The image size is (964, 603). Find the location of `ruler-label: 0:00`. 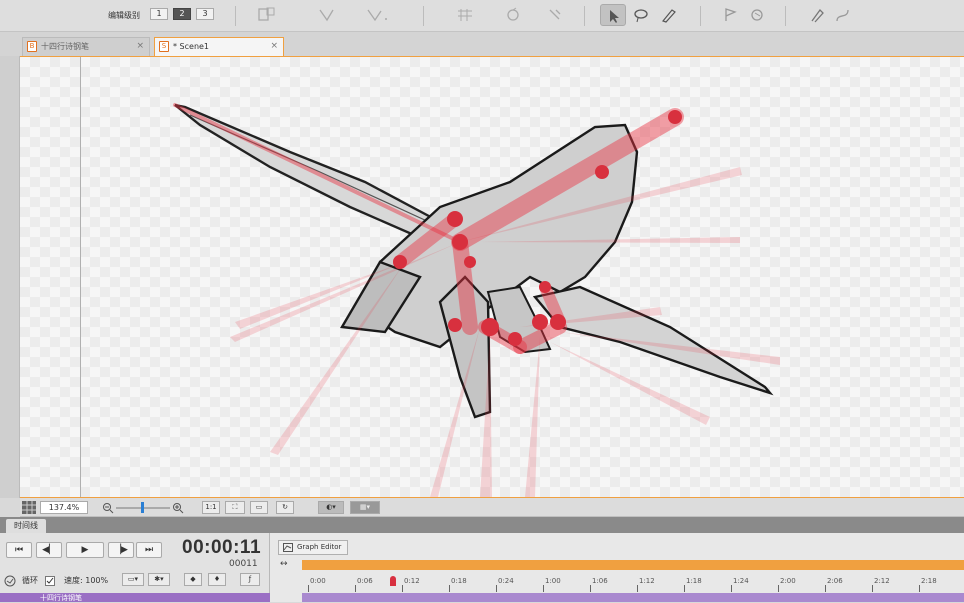

ruler-label: 0:00 is located at coordinates (318, 581).